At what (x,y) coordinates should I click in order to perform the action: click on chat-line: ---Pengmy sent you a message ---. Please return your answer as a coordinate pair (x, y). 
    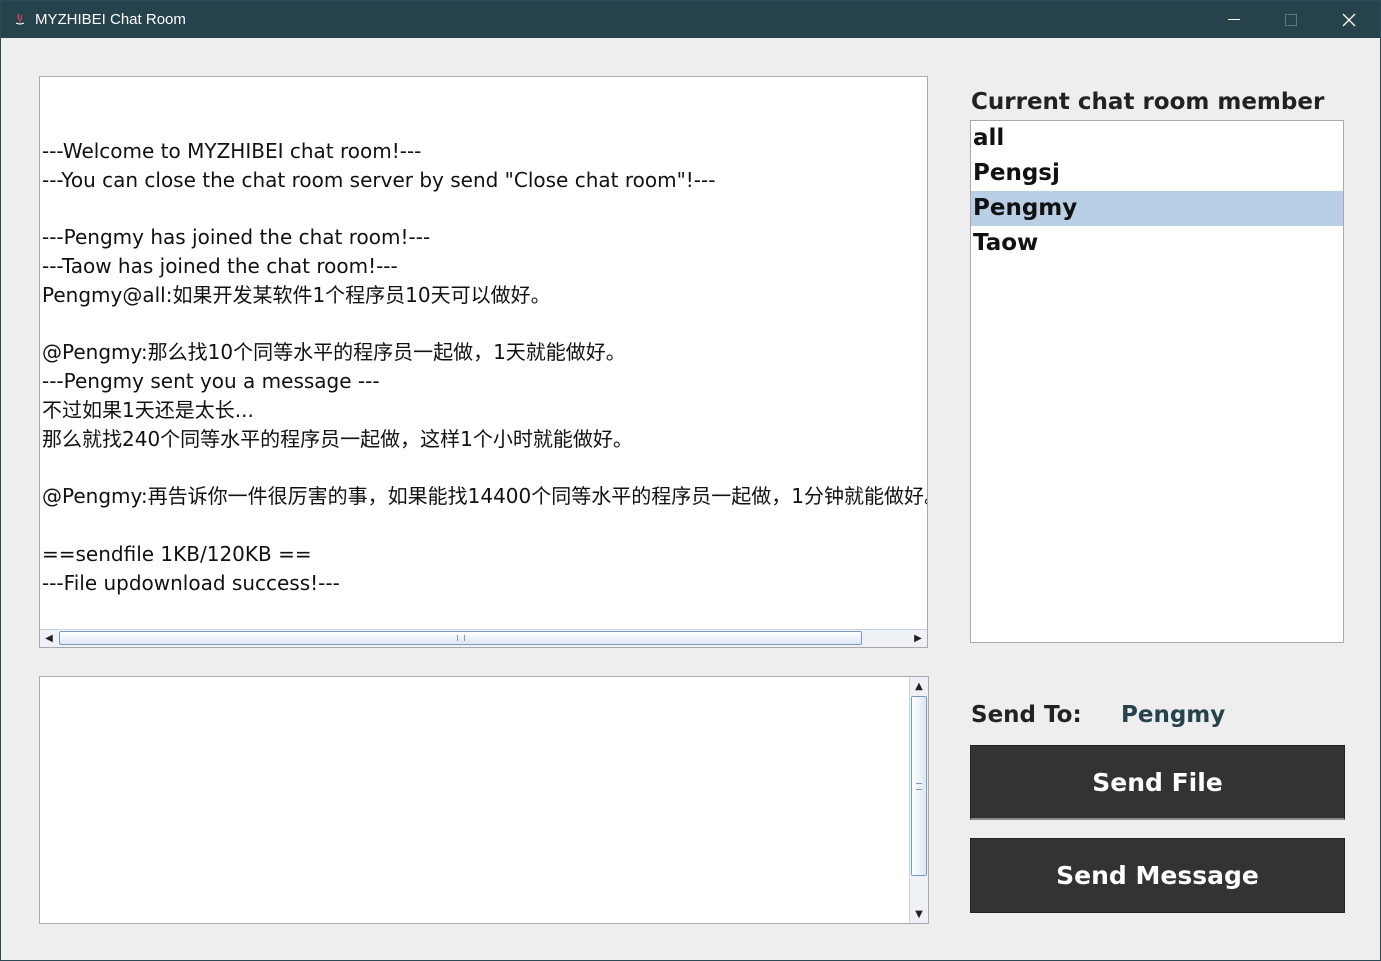
    Looking at the image, I should click on (211, 381).